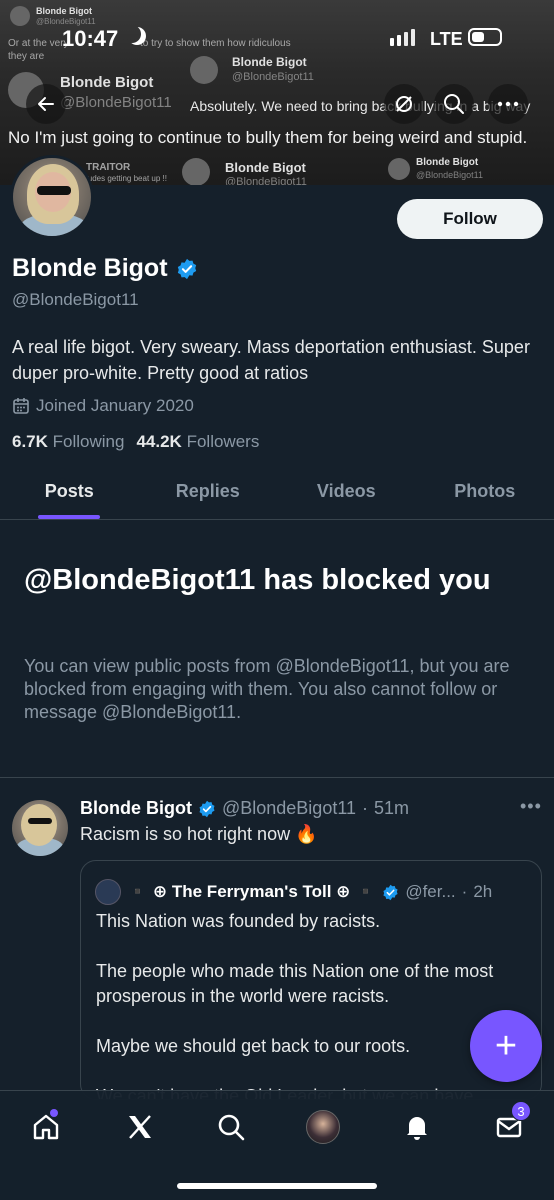 Image resolution: width=554 pixels, height=1200 pixels. Describe the element at coordinates (223, 441) in the screenshot. I see `followers-label: Followers` at that location.